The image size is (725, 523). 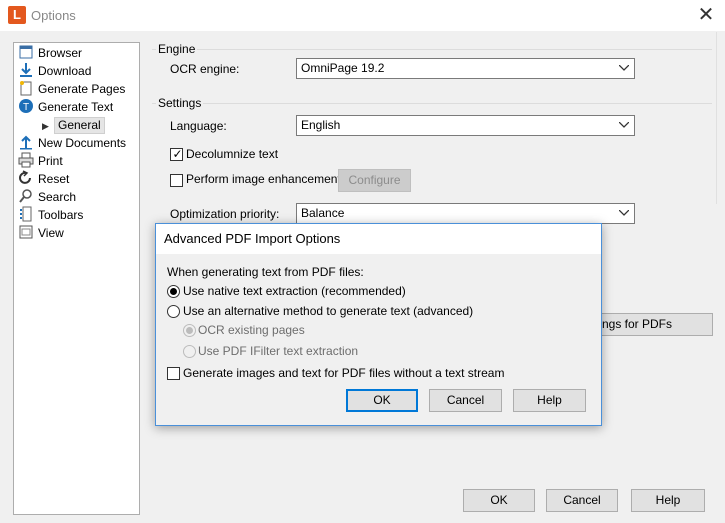 I want to click on tree-item-general: ▶ General, so click(x=73, y=125).